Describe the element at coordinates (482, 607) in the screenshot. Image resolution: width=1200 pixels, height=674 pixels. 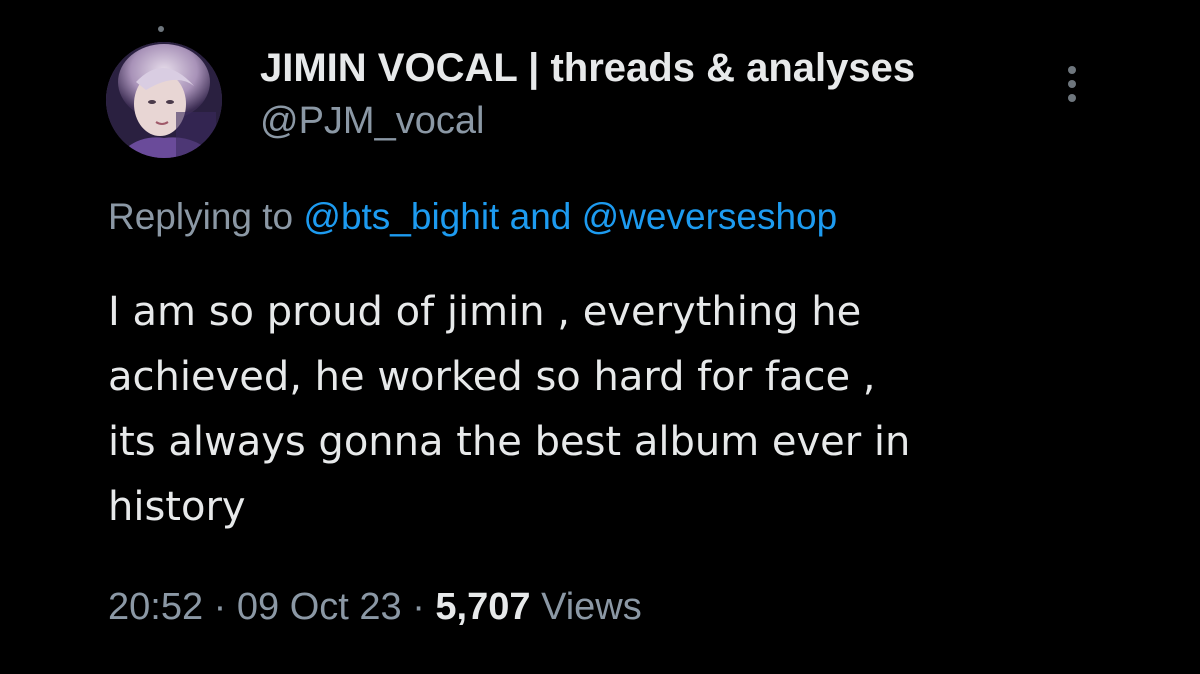
I see `views-count: 5,707` at that location.